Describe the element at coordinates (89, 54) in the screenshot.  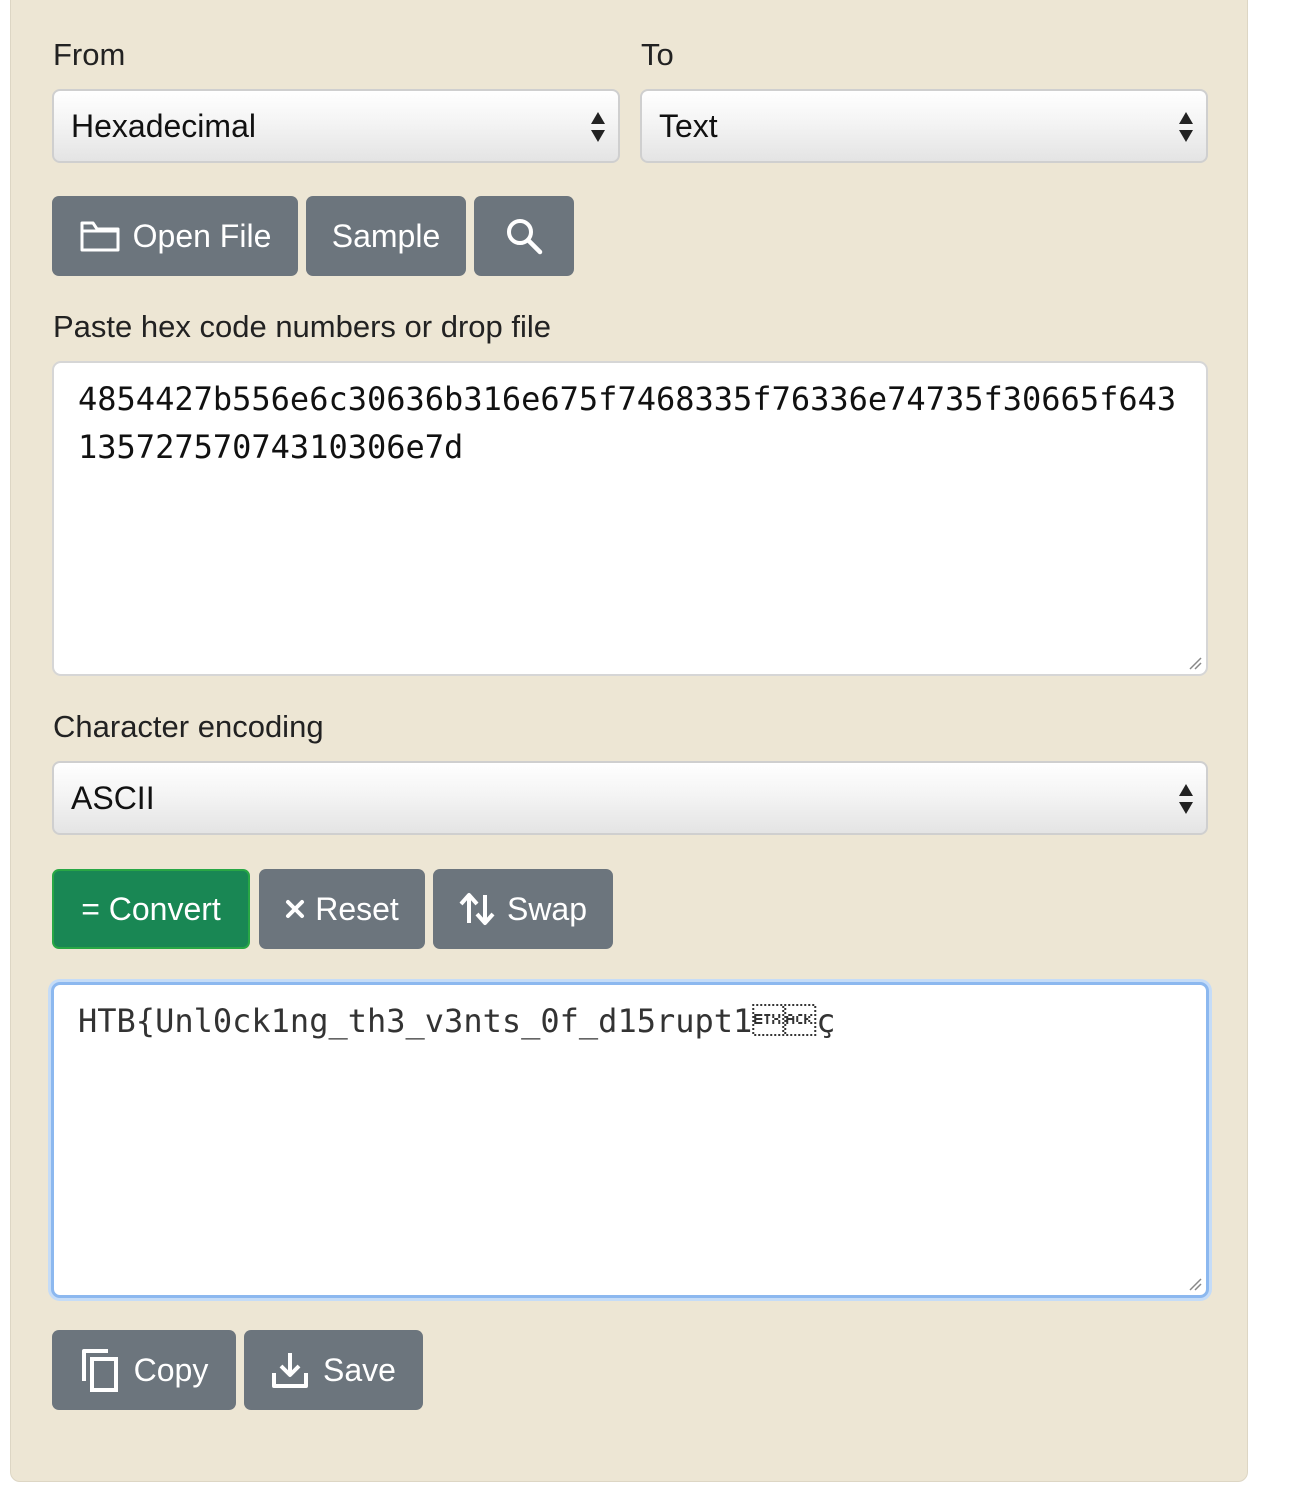
I see `from-label: From` at that location.